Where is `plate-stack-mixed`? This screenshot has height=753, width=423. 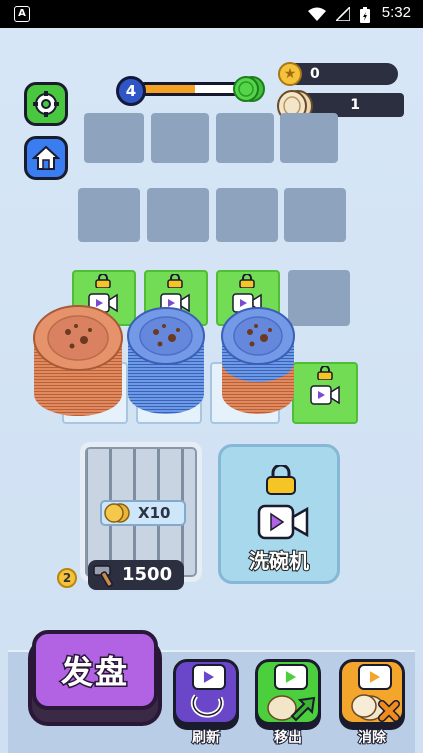
plate-stack-mixed is located at coordinates (258, 361).